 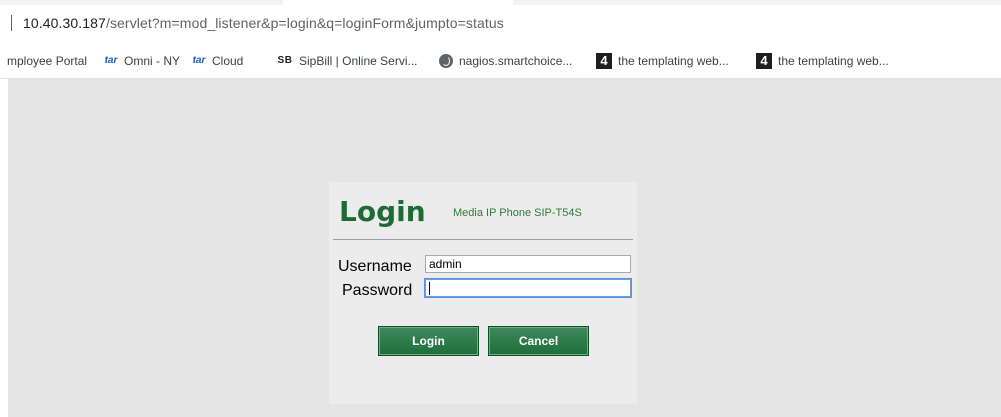 I want to click on bookmark-label: Omni - NY, so click(x=152, y=61).